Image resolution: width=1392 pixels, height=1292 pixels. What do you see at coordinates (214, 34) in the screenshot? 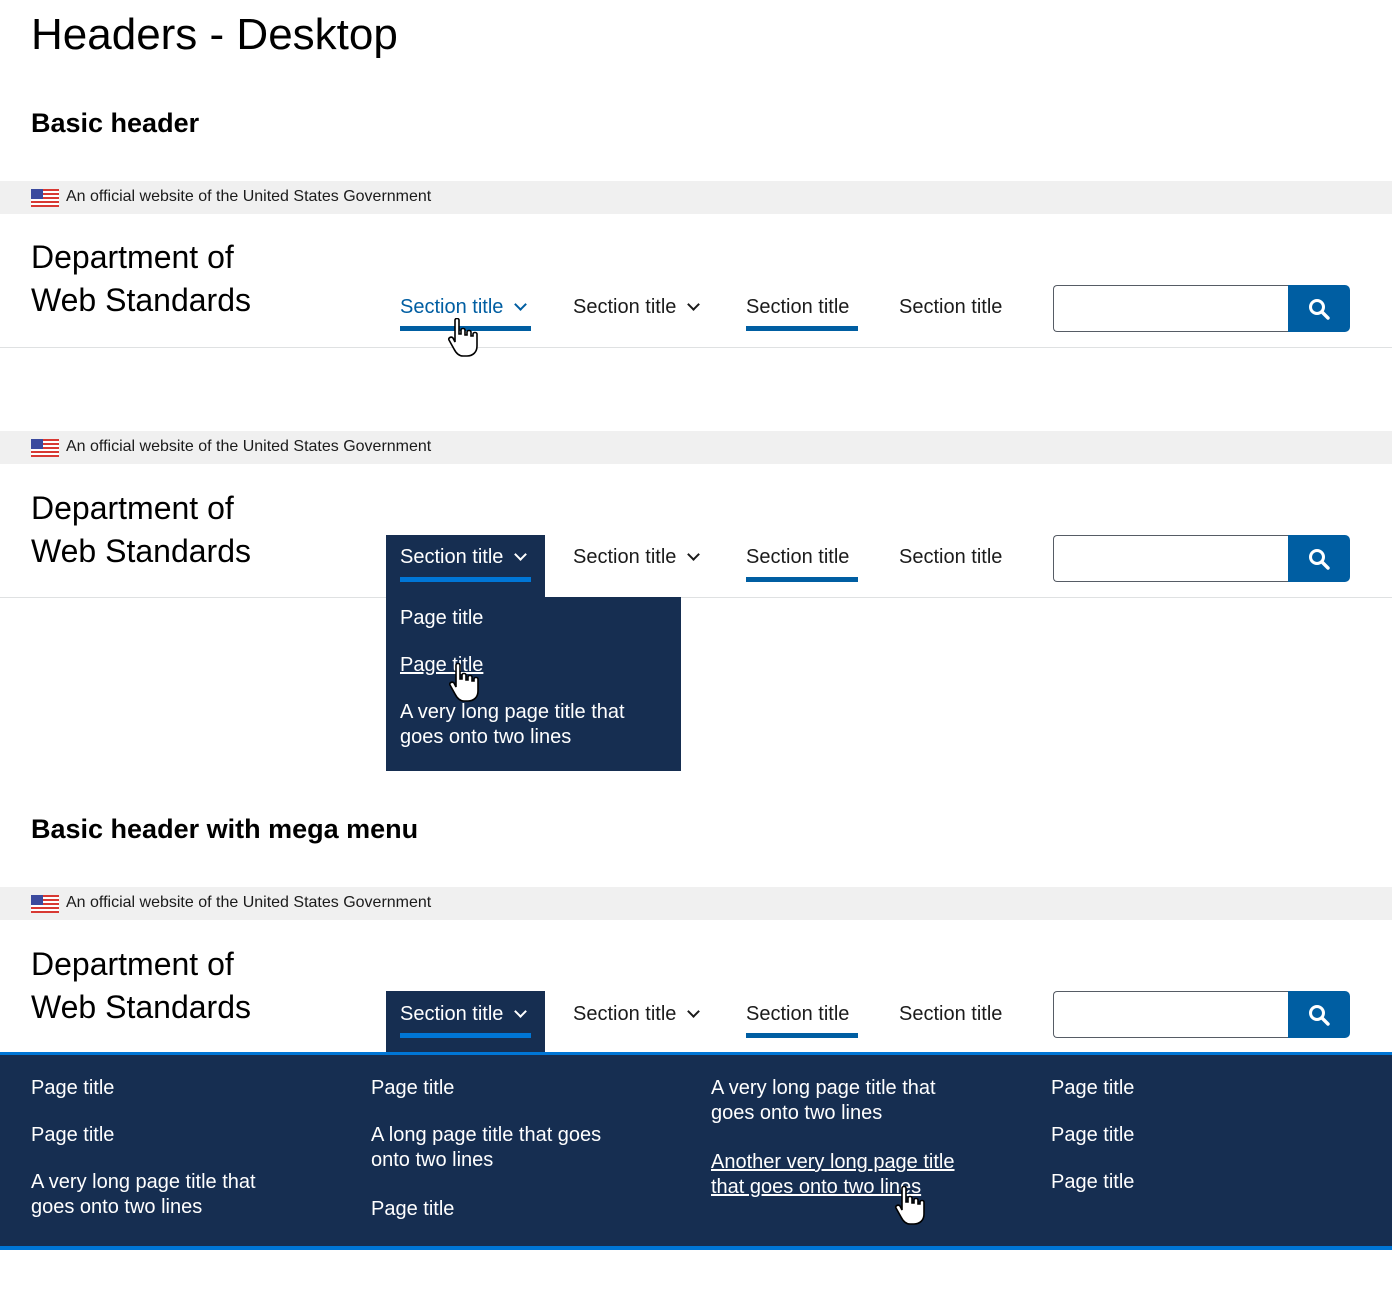
I see `page-title: Headers - Desktop` at bounding box center [214, 34].